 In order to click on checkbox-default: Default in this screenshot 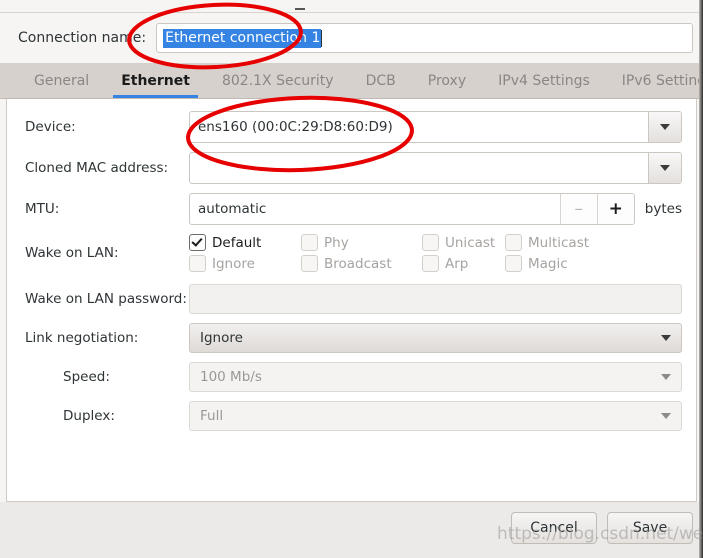, I will do `click(245, 242)`.